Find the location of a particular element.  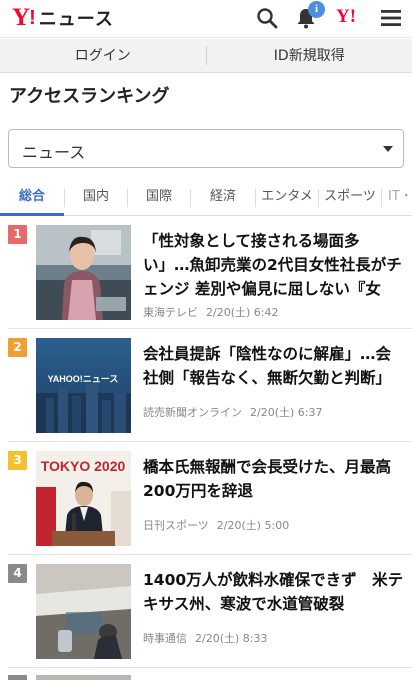

article-source: 読売新聞オンライン is located at coordinates (192, 412).